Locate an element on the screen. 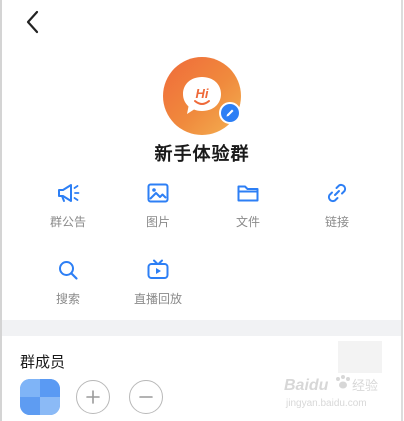 The image size is (404, 421). watermark-ghost is located at coordinates (360, 357).